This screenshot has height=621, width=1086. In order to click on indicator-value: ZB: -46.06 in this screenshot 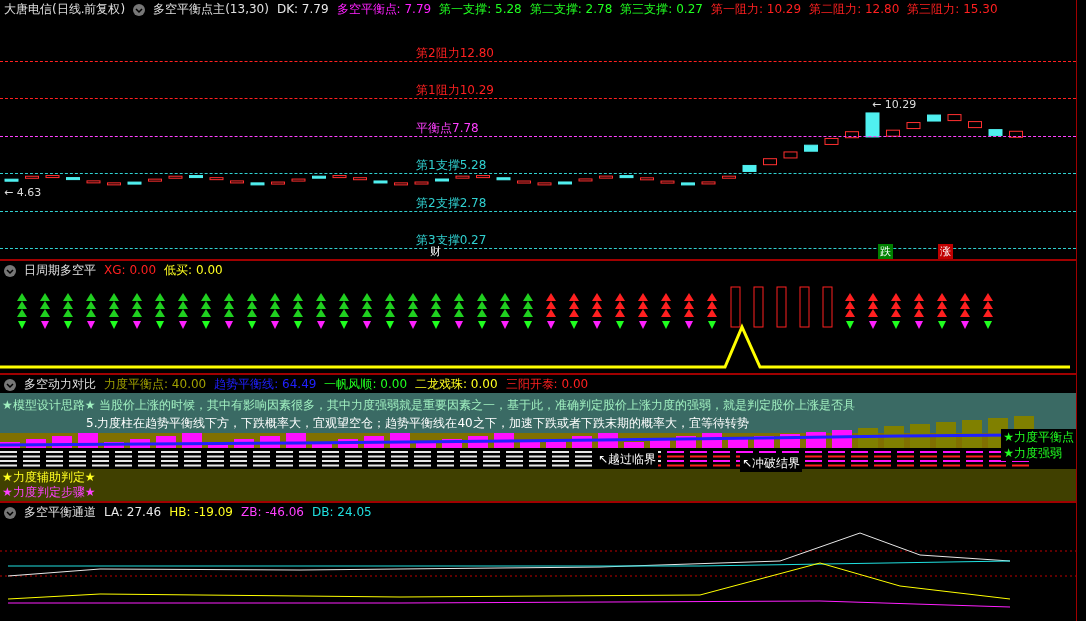, I will do `click(272, 513)`.